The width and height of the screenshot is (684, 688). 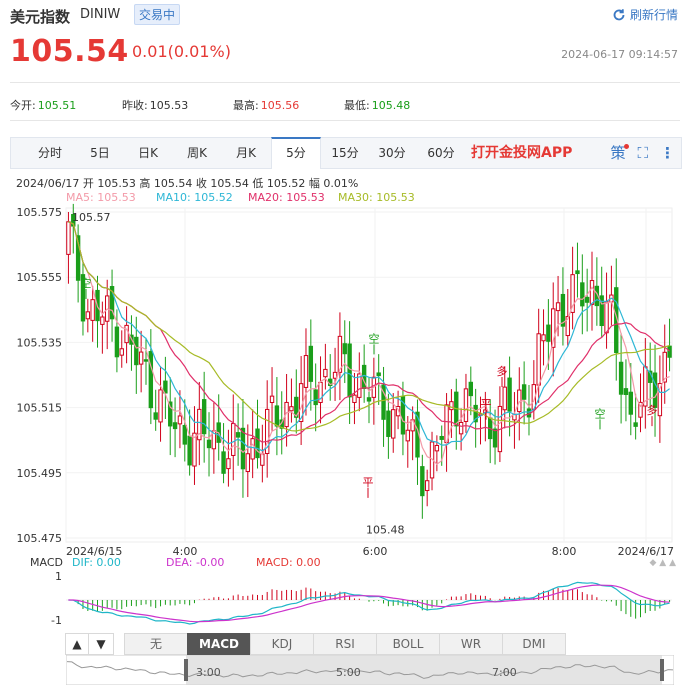 I want to click on tab-weekly: 周K, so click(x=197, y=153).